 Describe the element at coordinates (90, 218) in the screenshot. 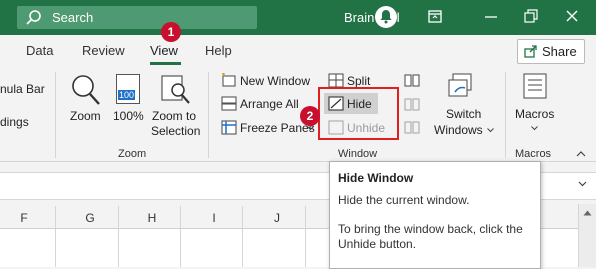

I see `column-header: G` at that location.